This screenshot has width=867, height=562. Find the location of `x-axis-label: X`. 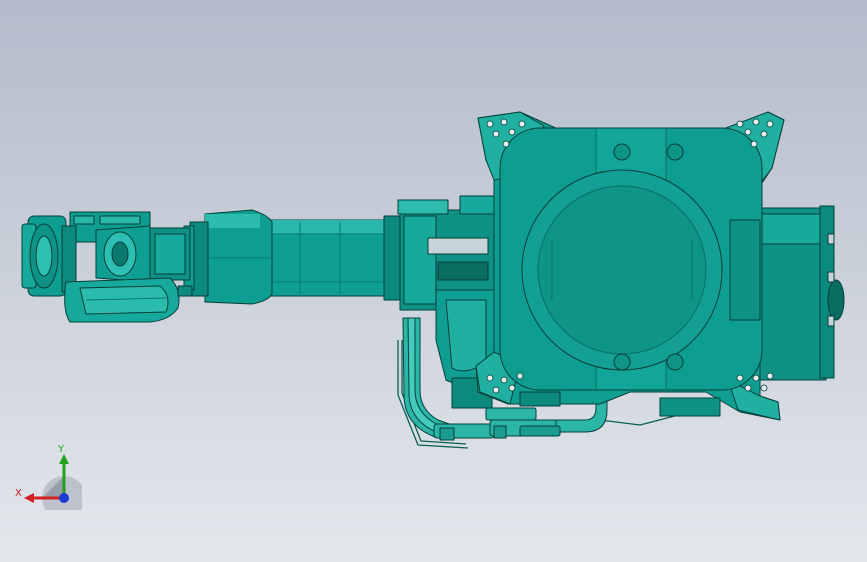

x-axis-label: X is located at coordinates (18, 493).